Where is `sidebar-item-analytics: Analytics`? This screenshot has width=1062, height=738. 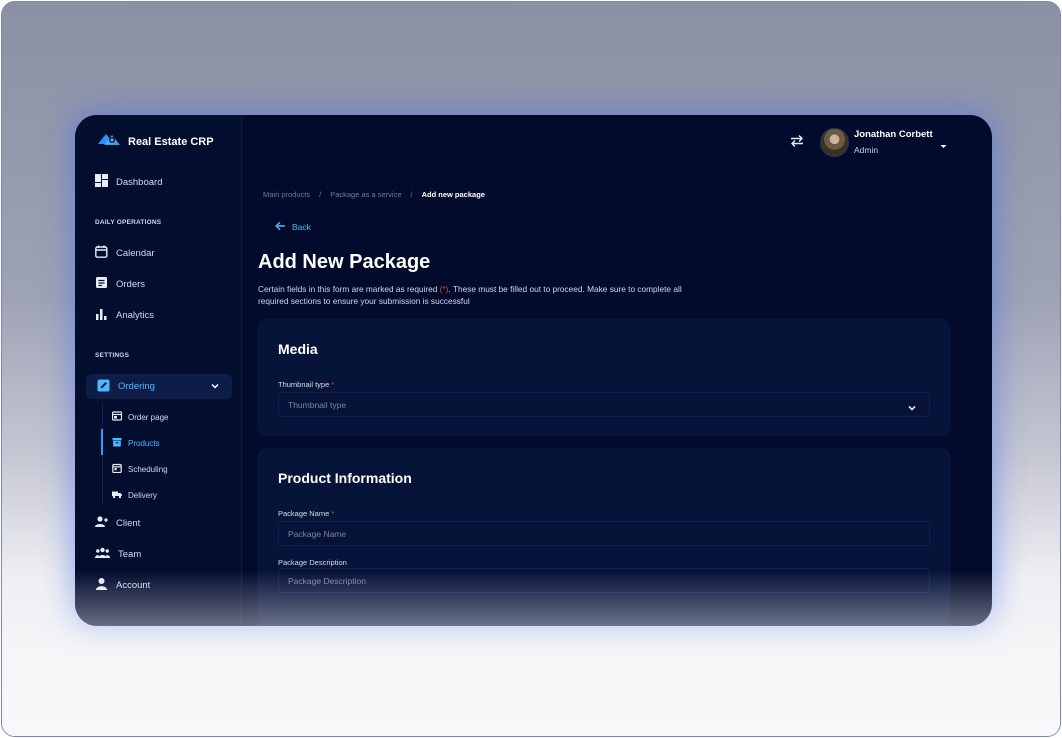 sidebar-item-analytics: Analytics is located at coordinates (124, 315).